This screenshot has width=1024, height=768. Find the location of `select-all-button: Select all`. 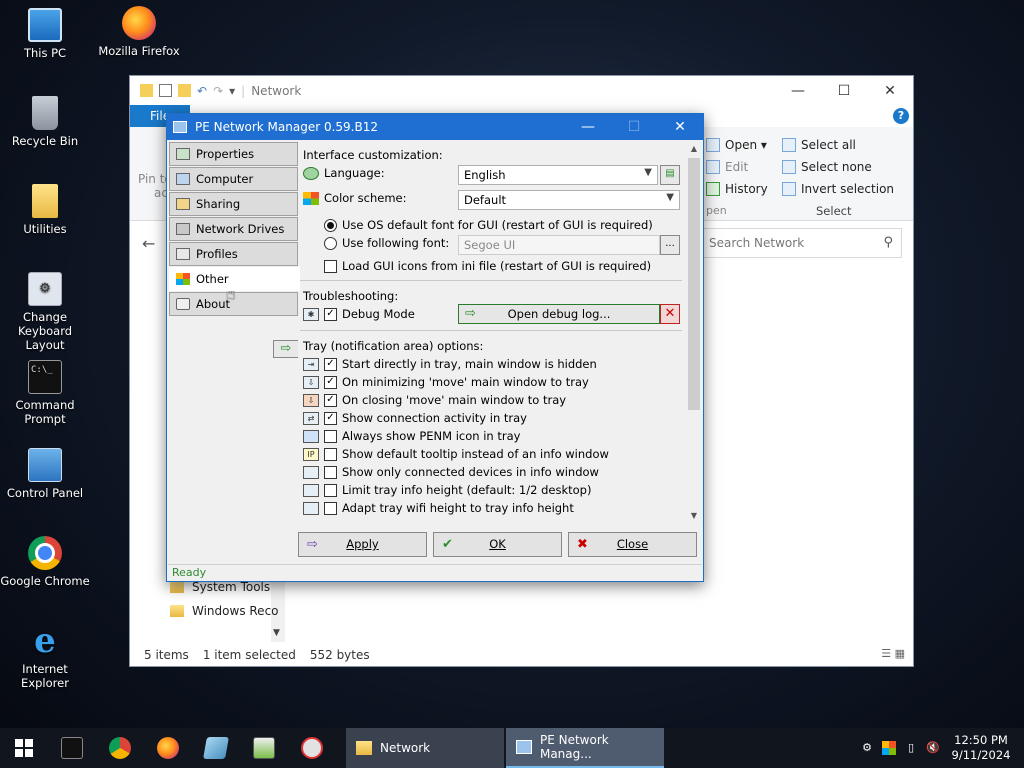

select-all-button: Select all is located at coordinates (819, 145).